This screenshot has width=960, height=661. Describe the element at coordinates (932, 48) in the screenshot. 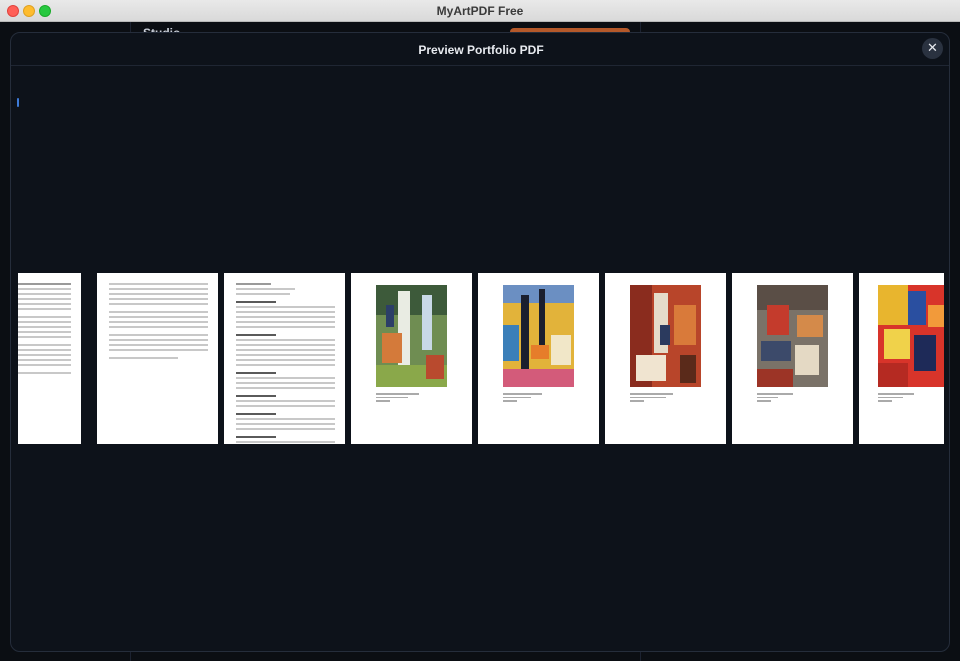

I see `close-icon: ✕` at that location.